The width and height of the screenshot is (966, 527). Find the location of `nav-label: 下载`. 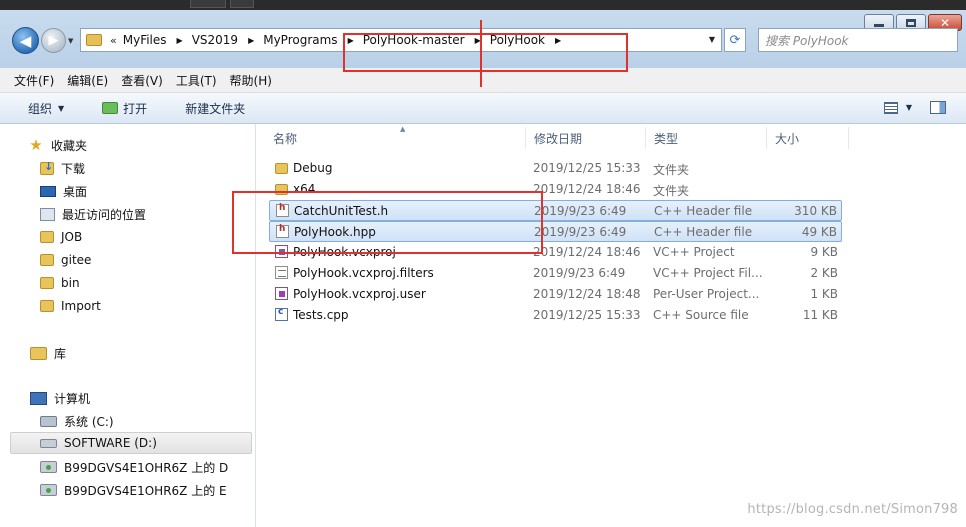

nav-label: 下载 is located at coordinates (73, 168).